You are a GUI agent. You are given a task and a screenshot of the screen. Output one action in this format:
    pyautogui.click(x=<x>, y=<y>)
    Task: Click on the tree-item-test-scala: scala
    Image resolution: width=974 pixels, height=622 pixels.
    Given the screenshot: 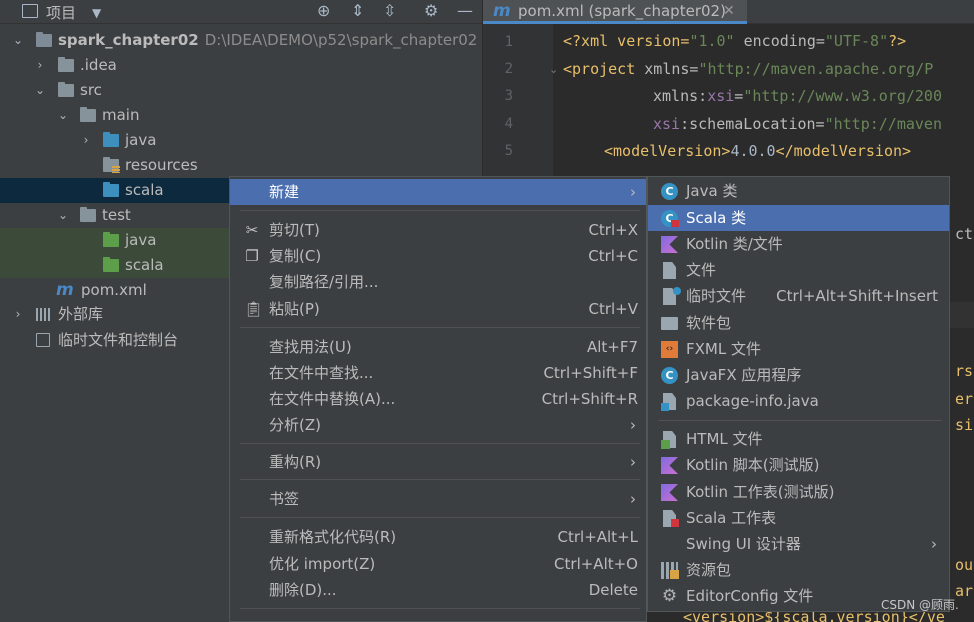 What is the action you would take?
    pyautogui.click(x=114, y=265)
    